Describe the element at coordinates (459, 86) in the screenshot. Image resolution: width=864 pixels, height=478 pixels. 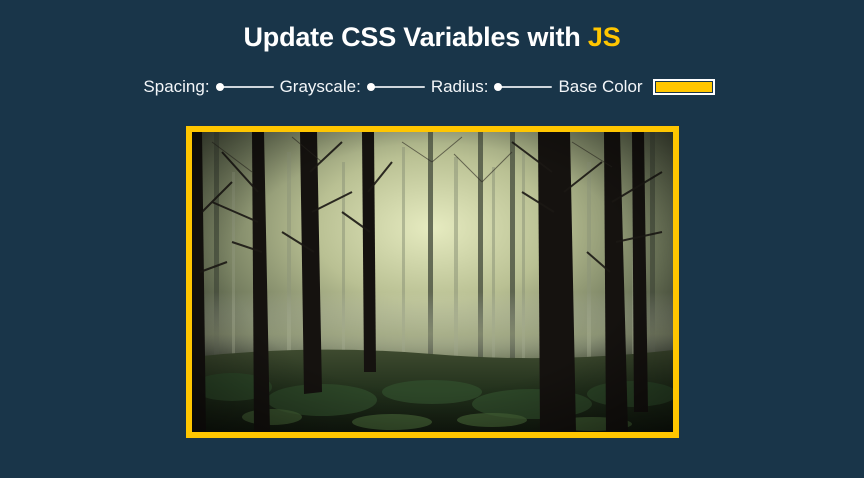
I see `radius-label: Radius:` at that location.